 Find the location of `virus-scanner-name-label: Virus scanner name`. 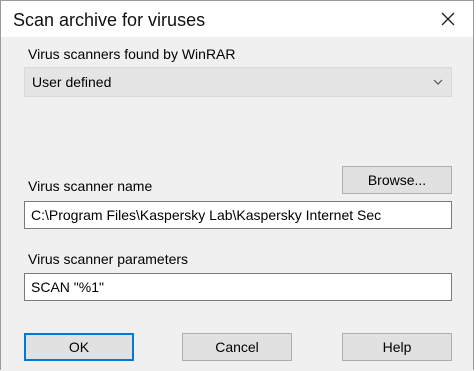

virus-scanner-name-label: Virus scanner name is located at coordinates (90, 186).